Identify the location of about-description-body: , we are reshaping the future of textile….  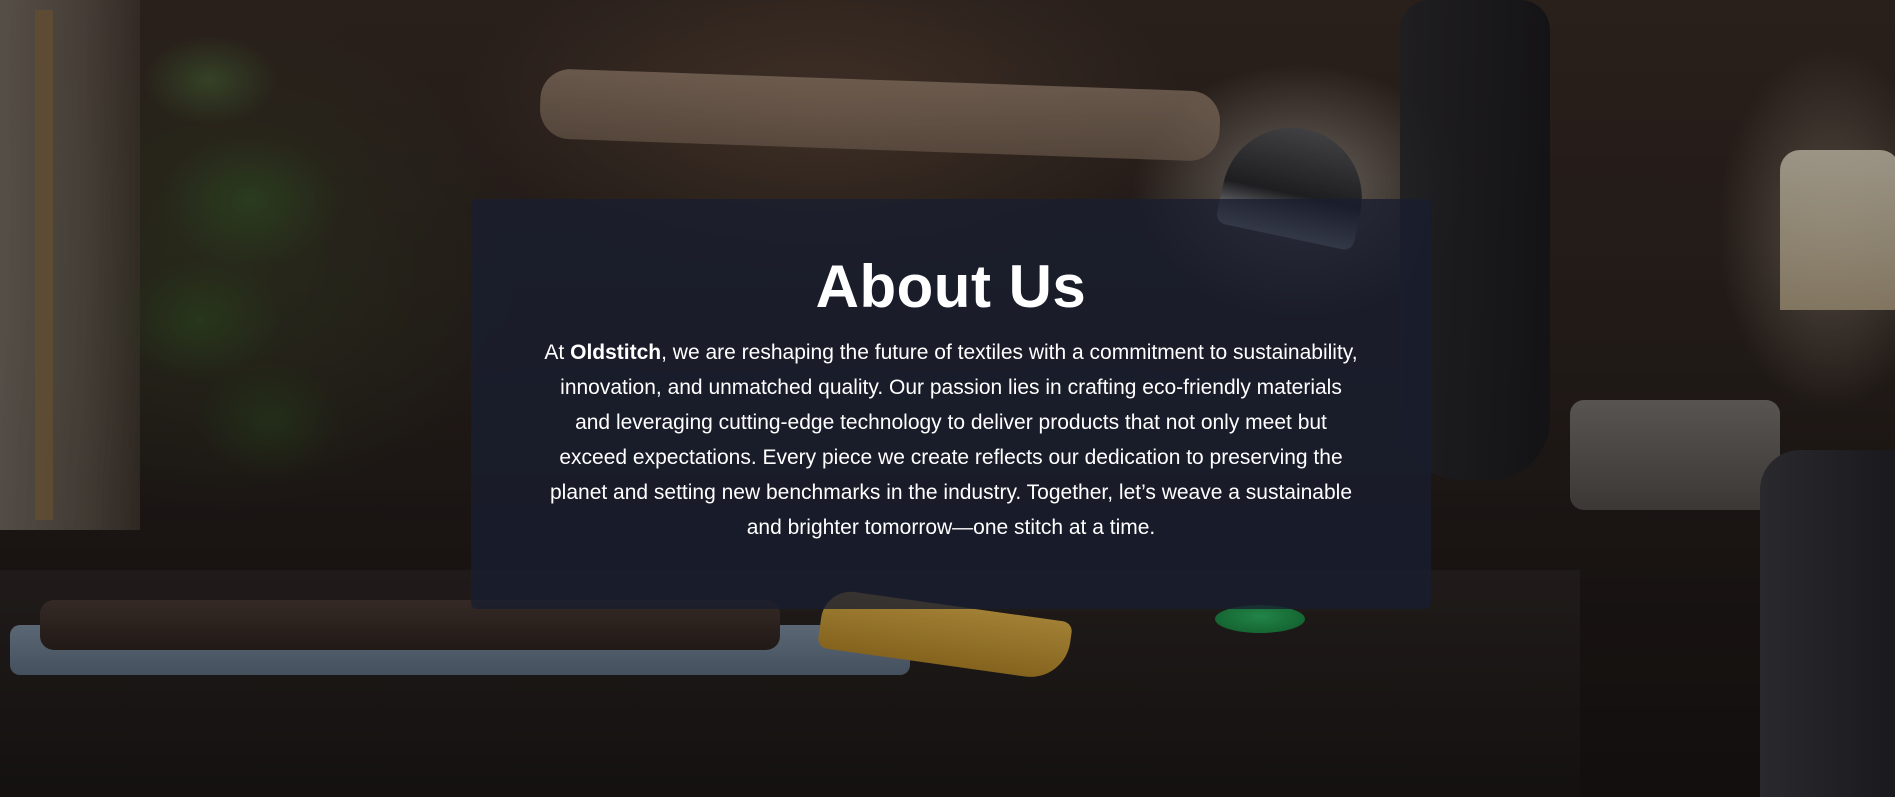
(954, 440).